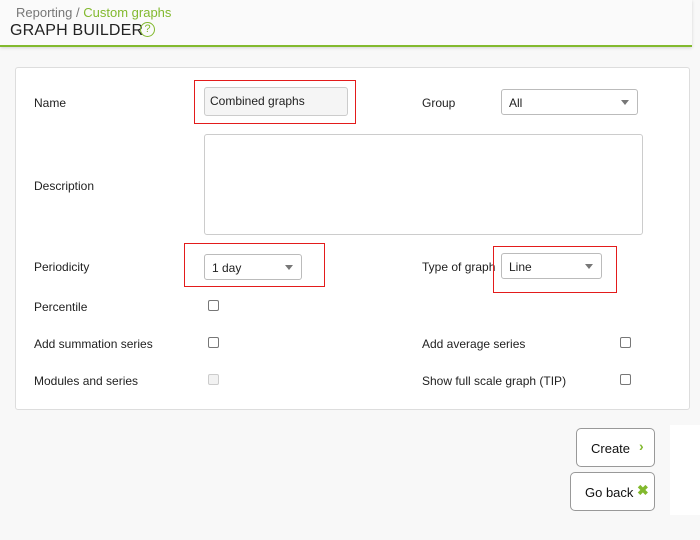  Describe the element at coordinates (276, 101) in the screenshot. I see `name-input: Combined graphs` at that location.